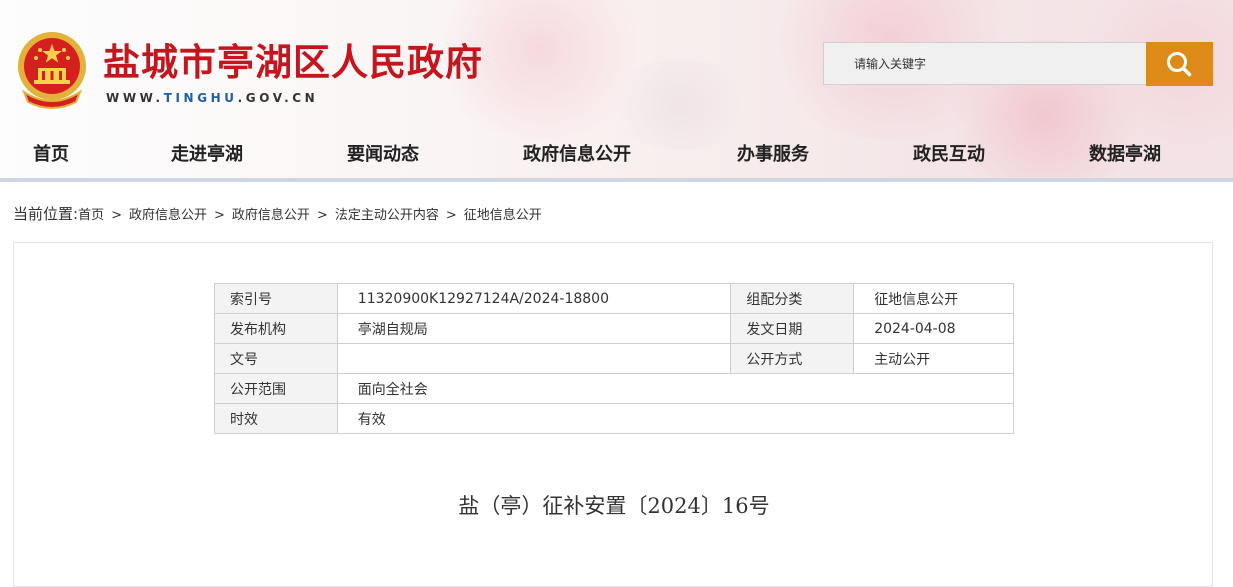 The width and height of the screenshot is (1233, 587). What do you see at coordinates (293, 62) in the screenshot?
I see `site-title: 盐城市亭湖区人民政府` at bounding box center [293, 62].